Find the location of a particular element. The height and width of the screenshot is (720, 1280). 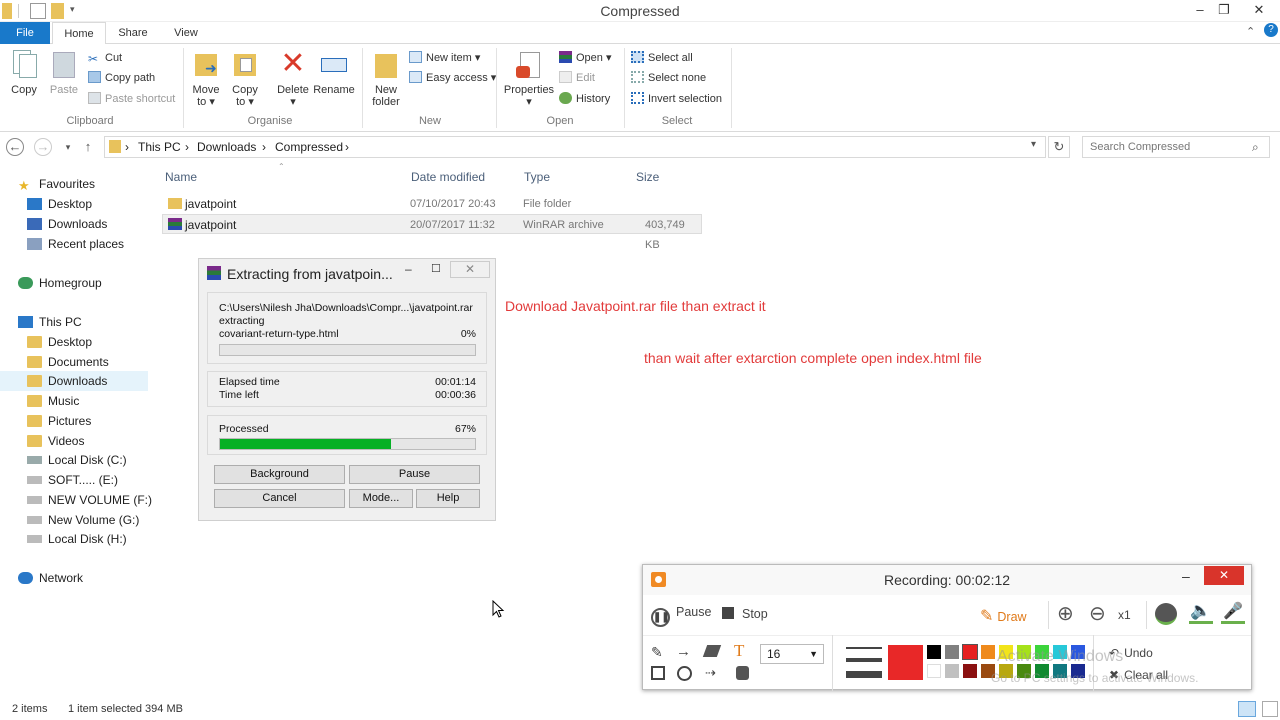

refresh-icon: ↻ is located at coordinates (1059, 147).